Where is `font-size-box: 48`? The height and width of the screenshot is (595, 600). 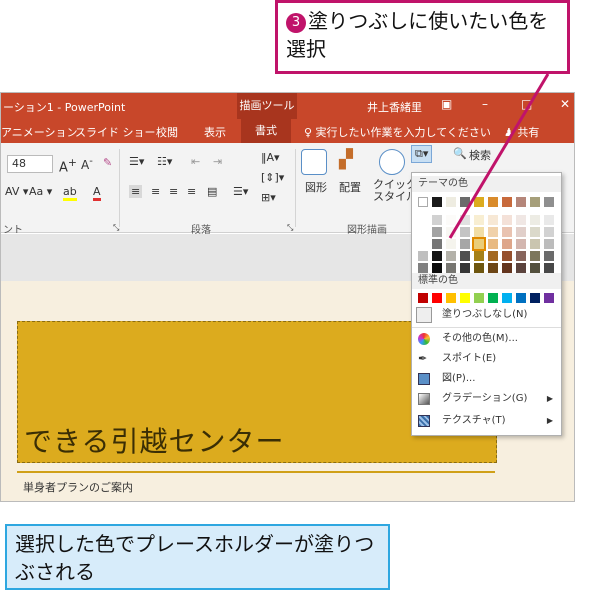 font-size-box: 48 is located at coordinates (30, 164).